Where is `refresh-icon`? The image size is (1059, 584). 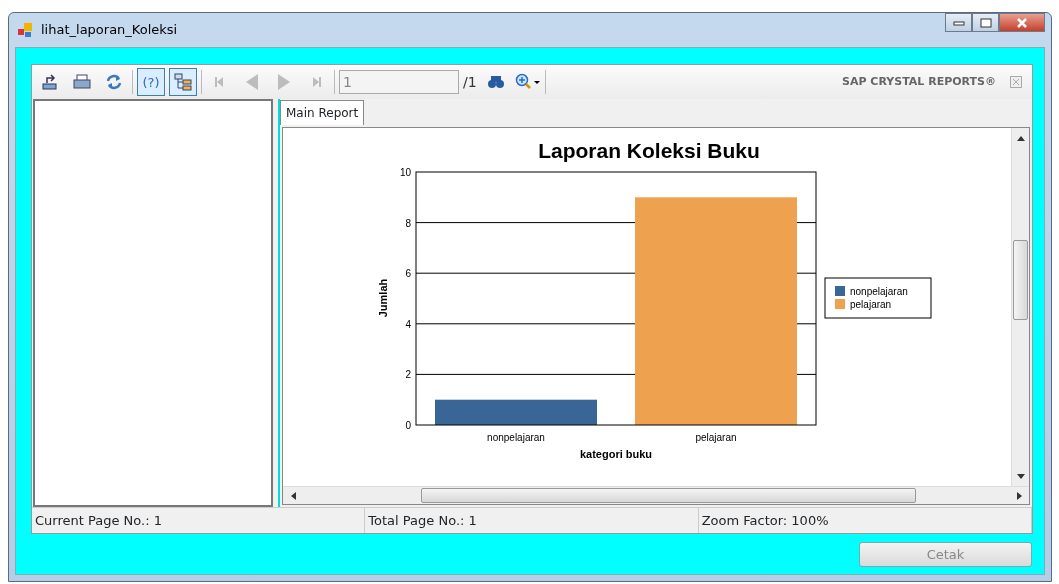
refresh-icon is located at coordinates (114, 82).